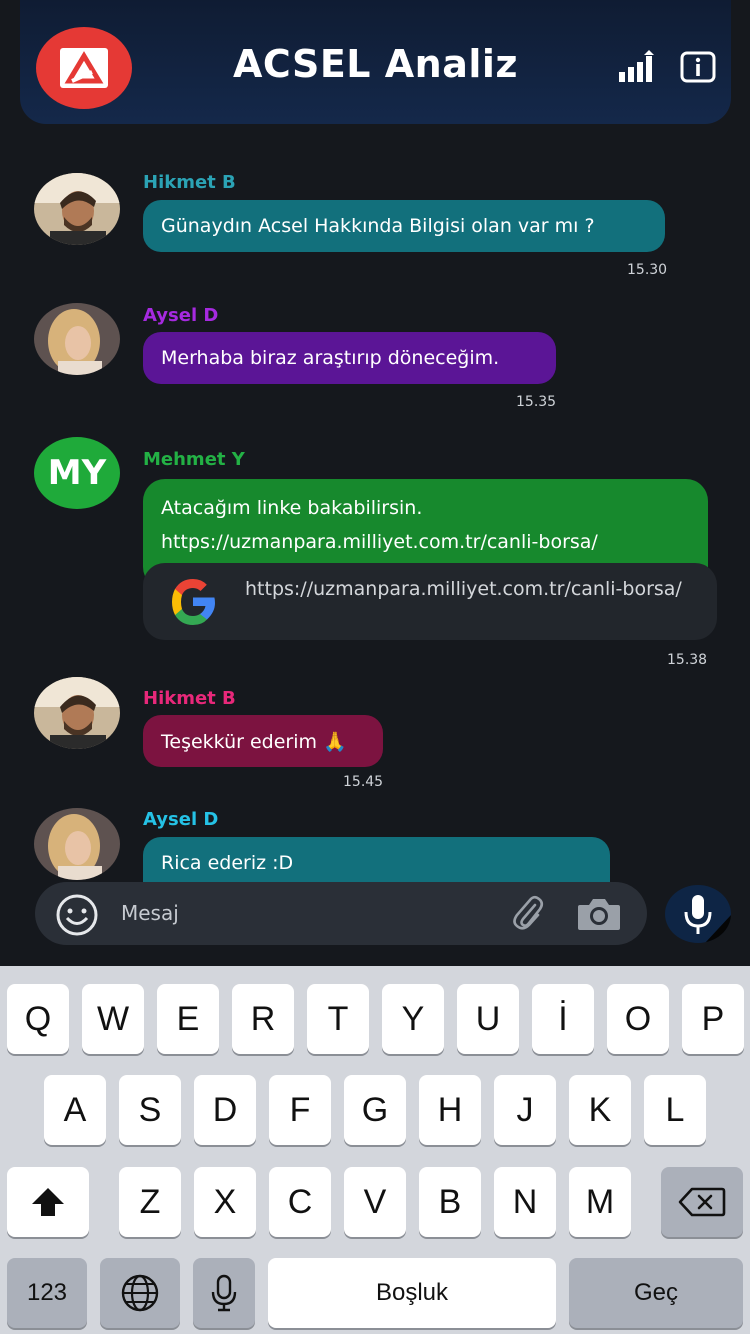 The height and width of the screenshot is (1334, 750). Describe the element at coordinates (707, 919) in the screenshot. I see `microphone-icon` at that location.